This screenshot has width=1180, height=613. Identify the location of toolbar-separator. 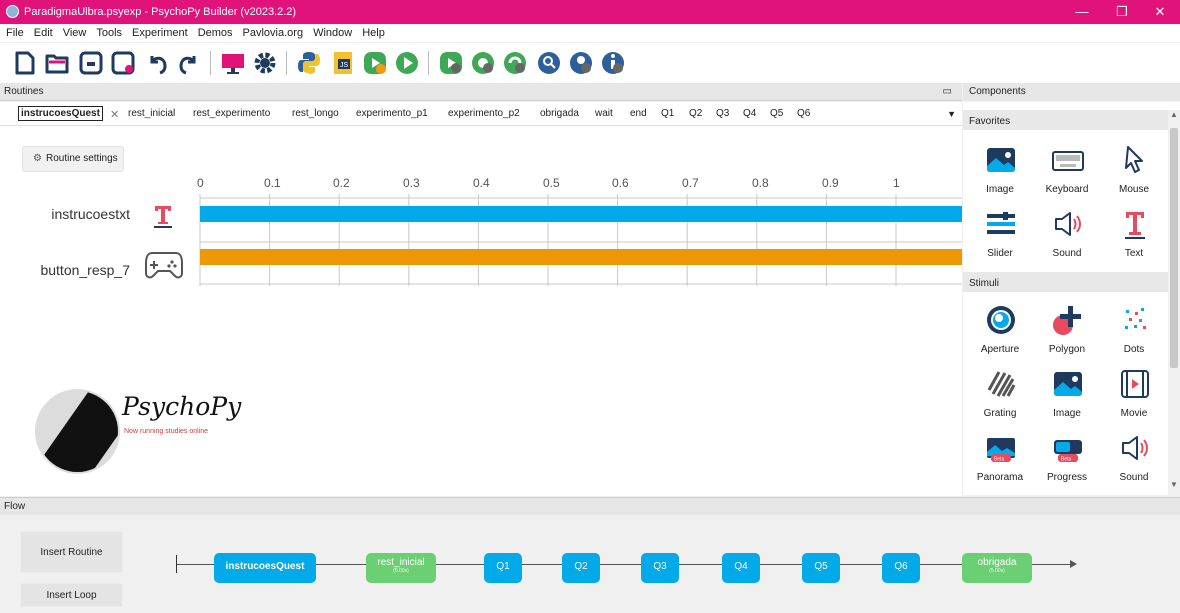
(210, 63).